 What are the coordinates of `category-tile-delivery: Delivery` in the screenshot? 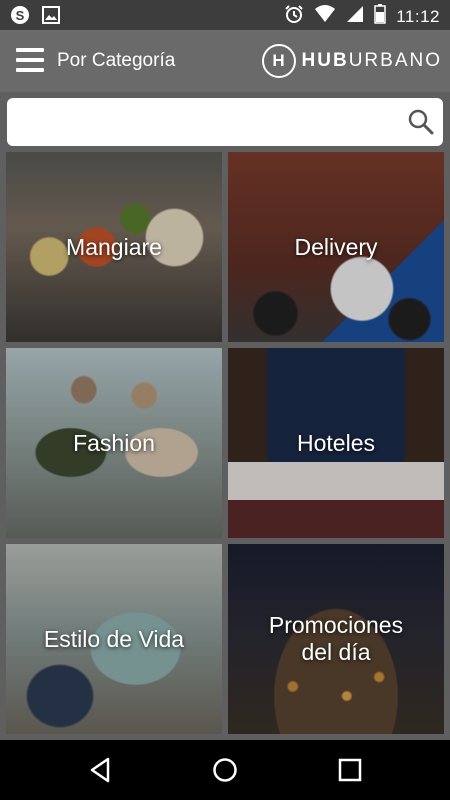 It's located at (336, 247).